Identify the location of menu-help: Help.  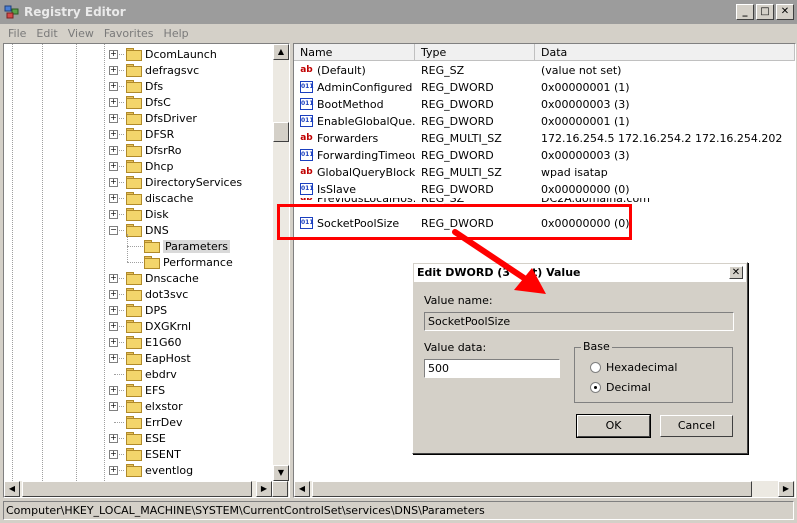
(176, 33).